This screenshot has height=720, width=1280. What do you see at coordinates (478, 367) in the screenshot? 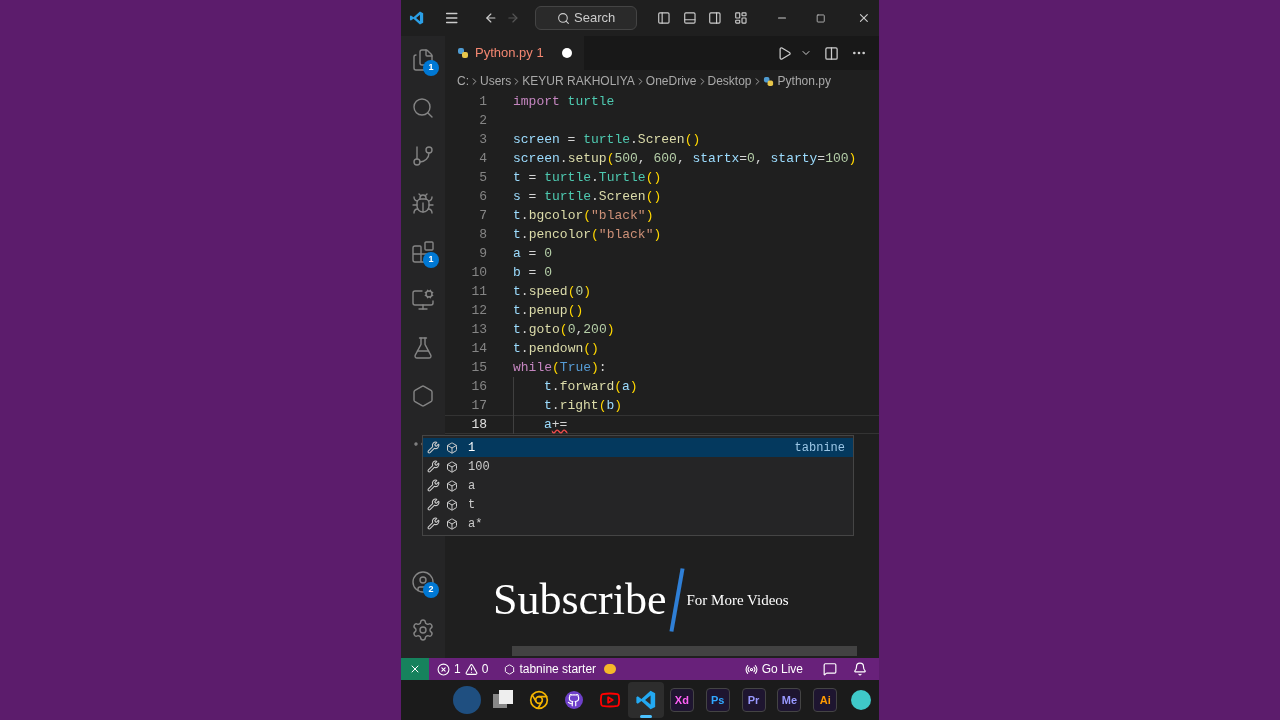
I see `line-number: 15` at bounding box center [478, 367].